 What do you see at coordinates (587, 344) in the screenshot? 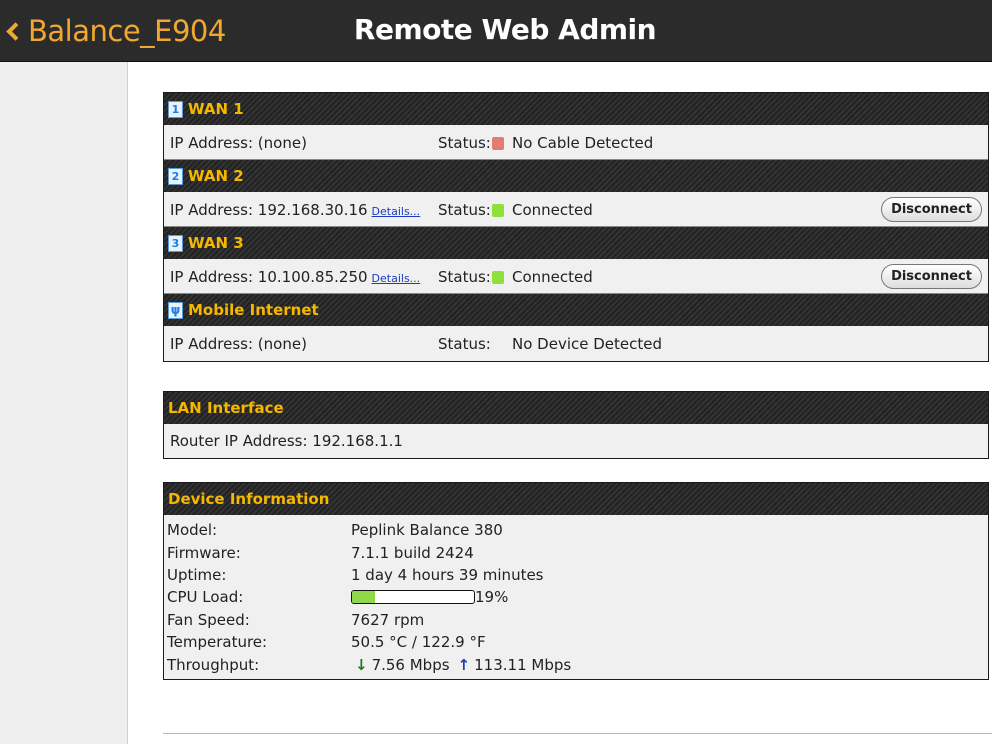
I see `mobile-status-value: No Device Detected` at bounding box center [587, 344].